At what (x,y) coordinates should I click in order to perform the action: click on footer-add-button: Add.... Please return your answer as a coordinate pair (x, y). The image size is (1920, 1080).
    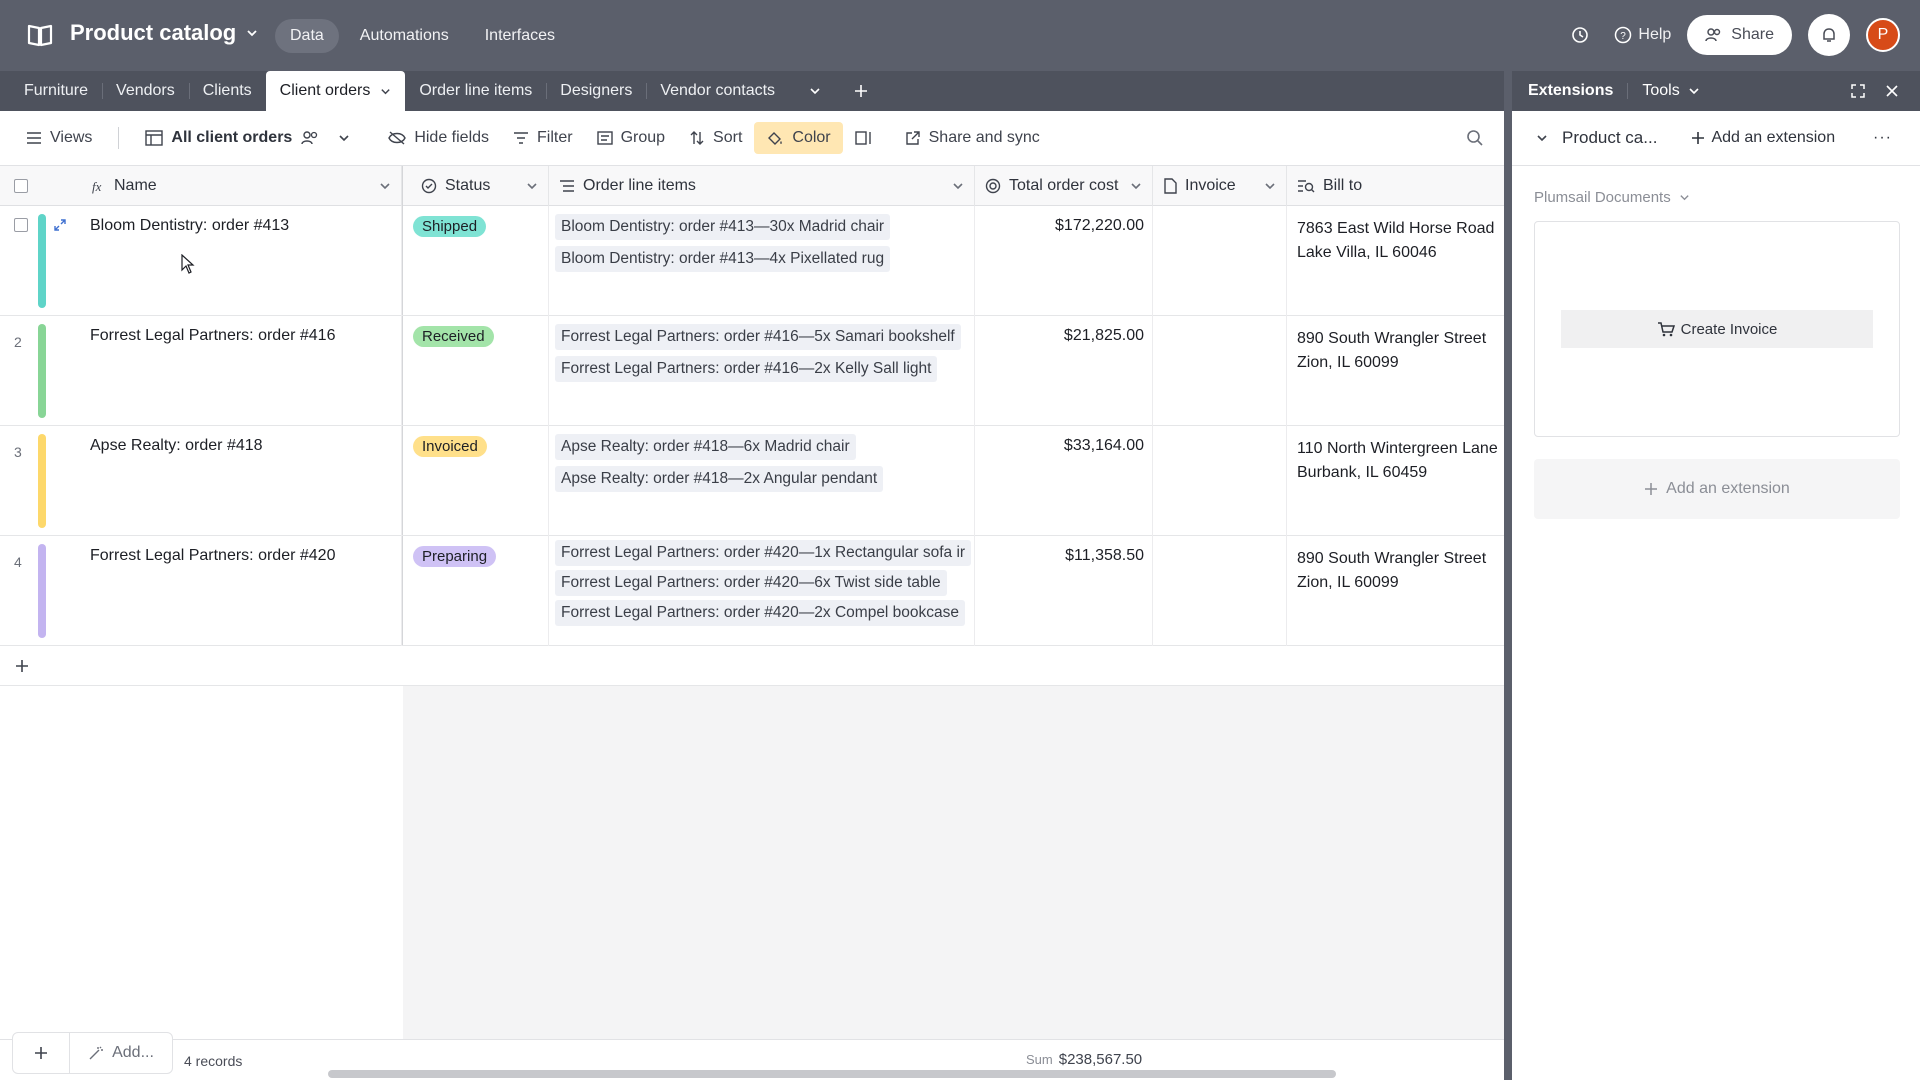
    Looking at the image, I should click on (121, 1053).